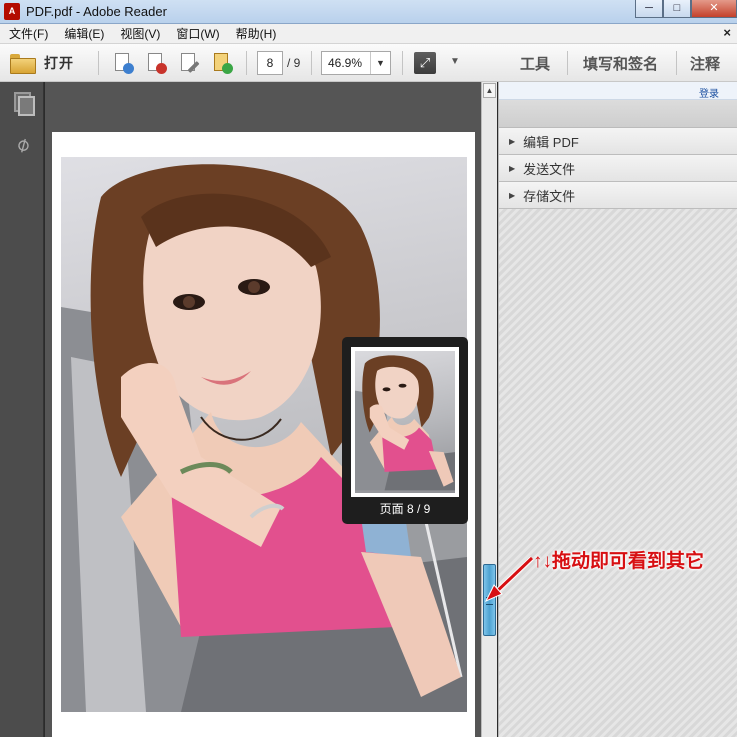 The image size is (737, 737). I want to click on zoom-select: 46.9% ▼, so click(356, 63).